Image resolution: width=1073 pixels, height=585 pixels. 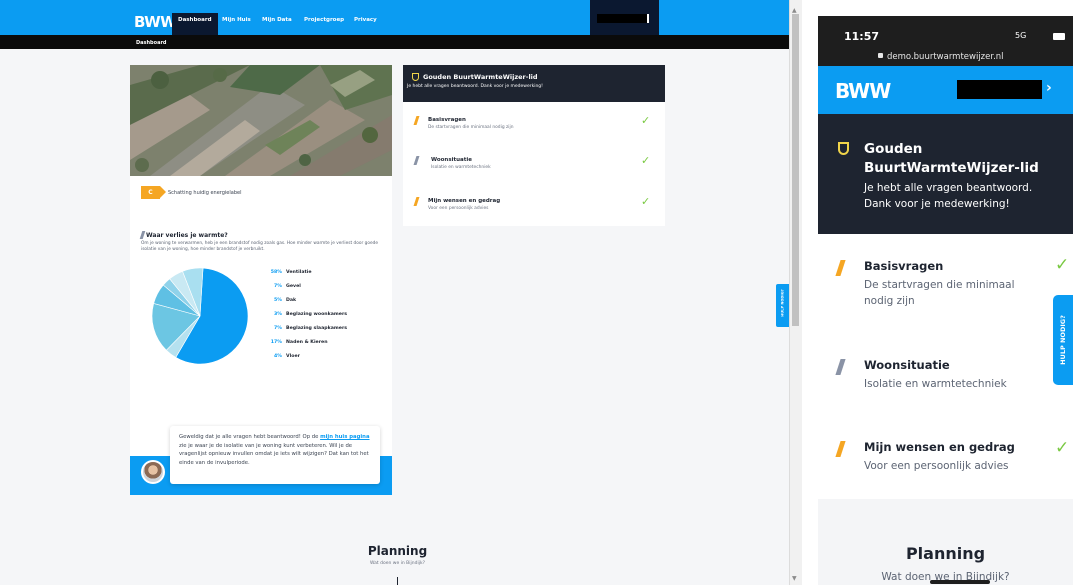 What do you see at coordinates (783, 303) in the screenshot?
I see `help-button-label: HULP NODIG?` at bounding box center [783, 303].